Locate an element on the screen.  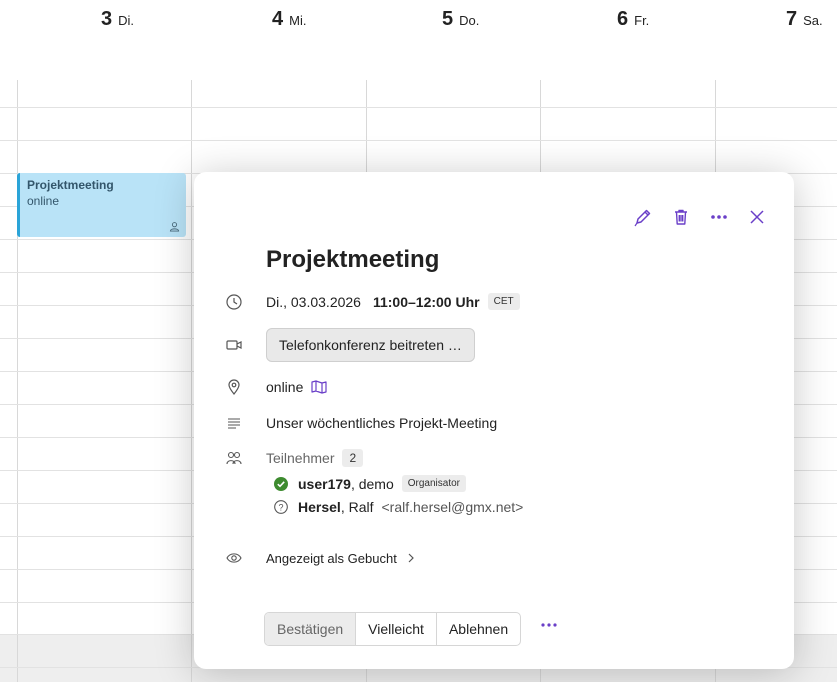
attendee-name: user179 is located at coordinates (324, 483).